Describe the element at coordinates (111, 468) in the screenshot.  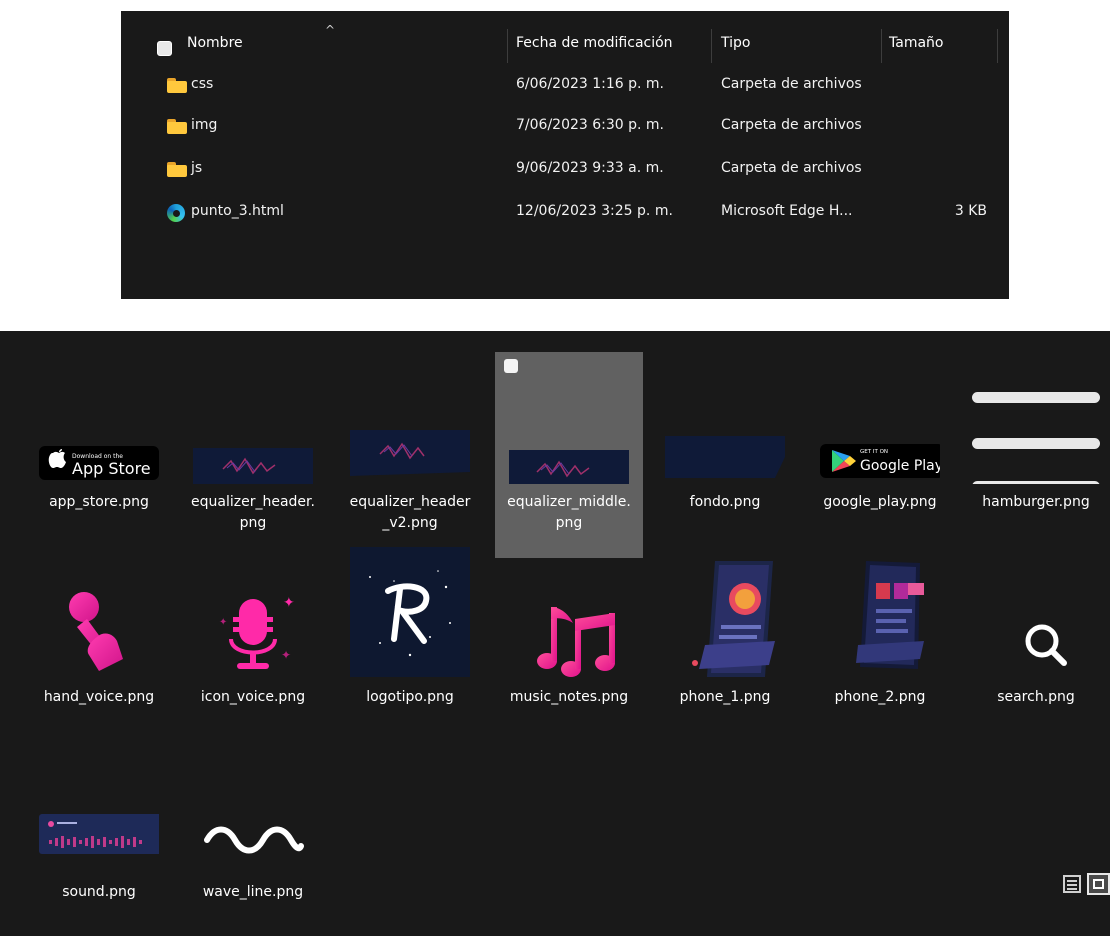
I see `svg-text: App Store` at that location.